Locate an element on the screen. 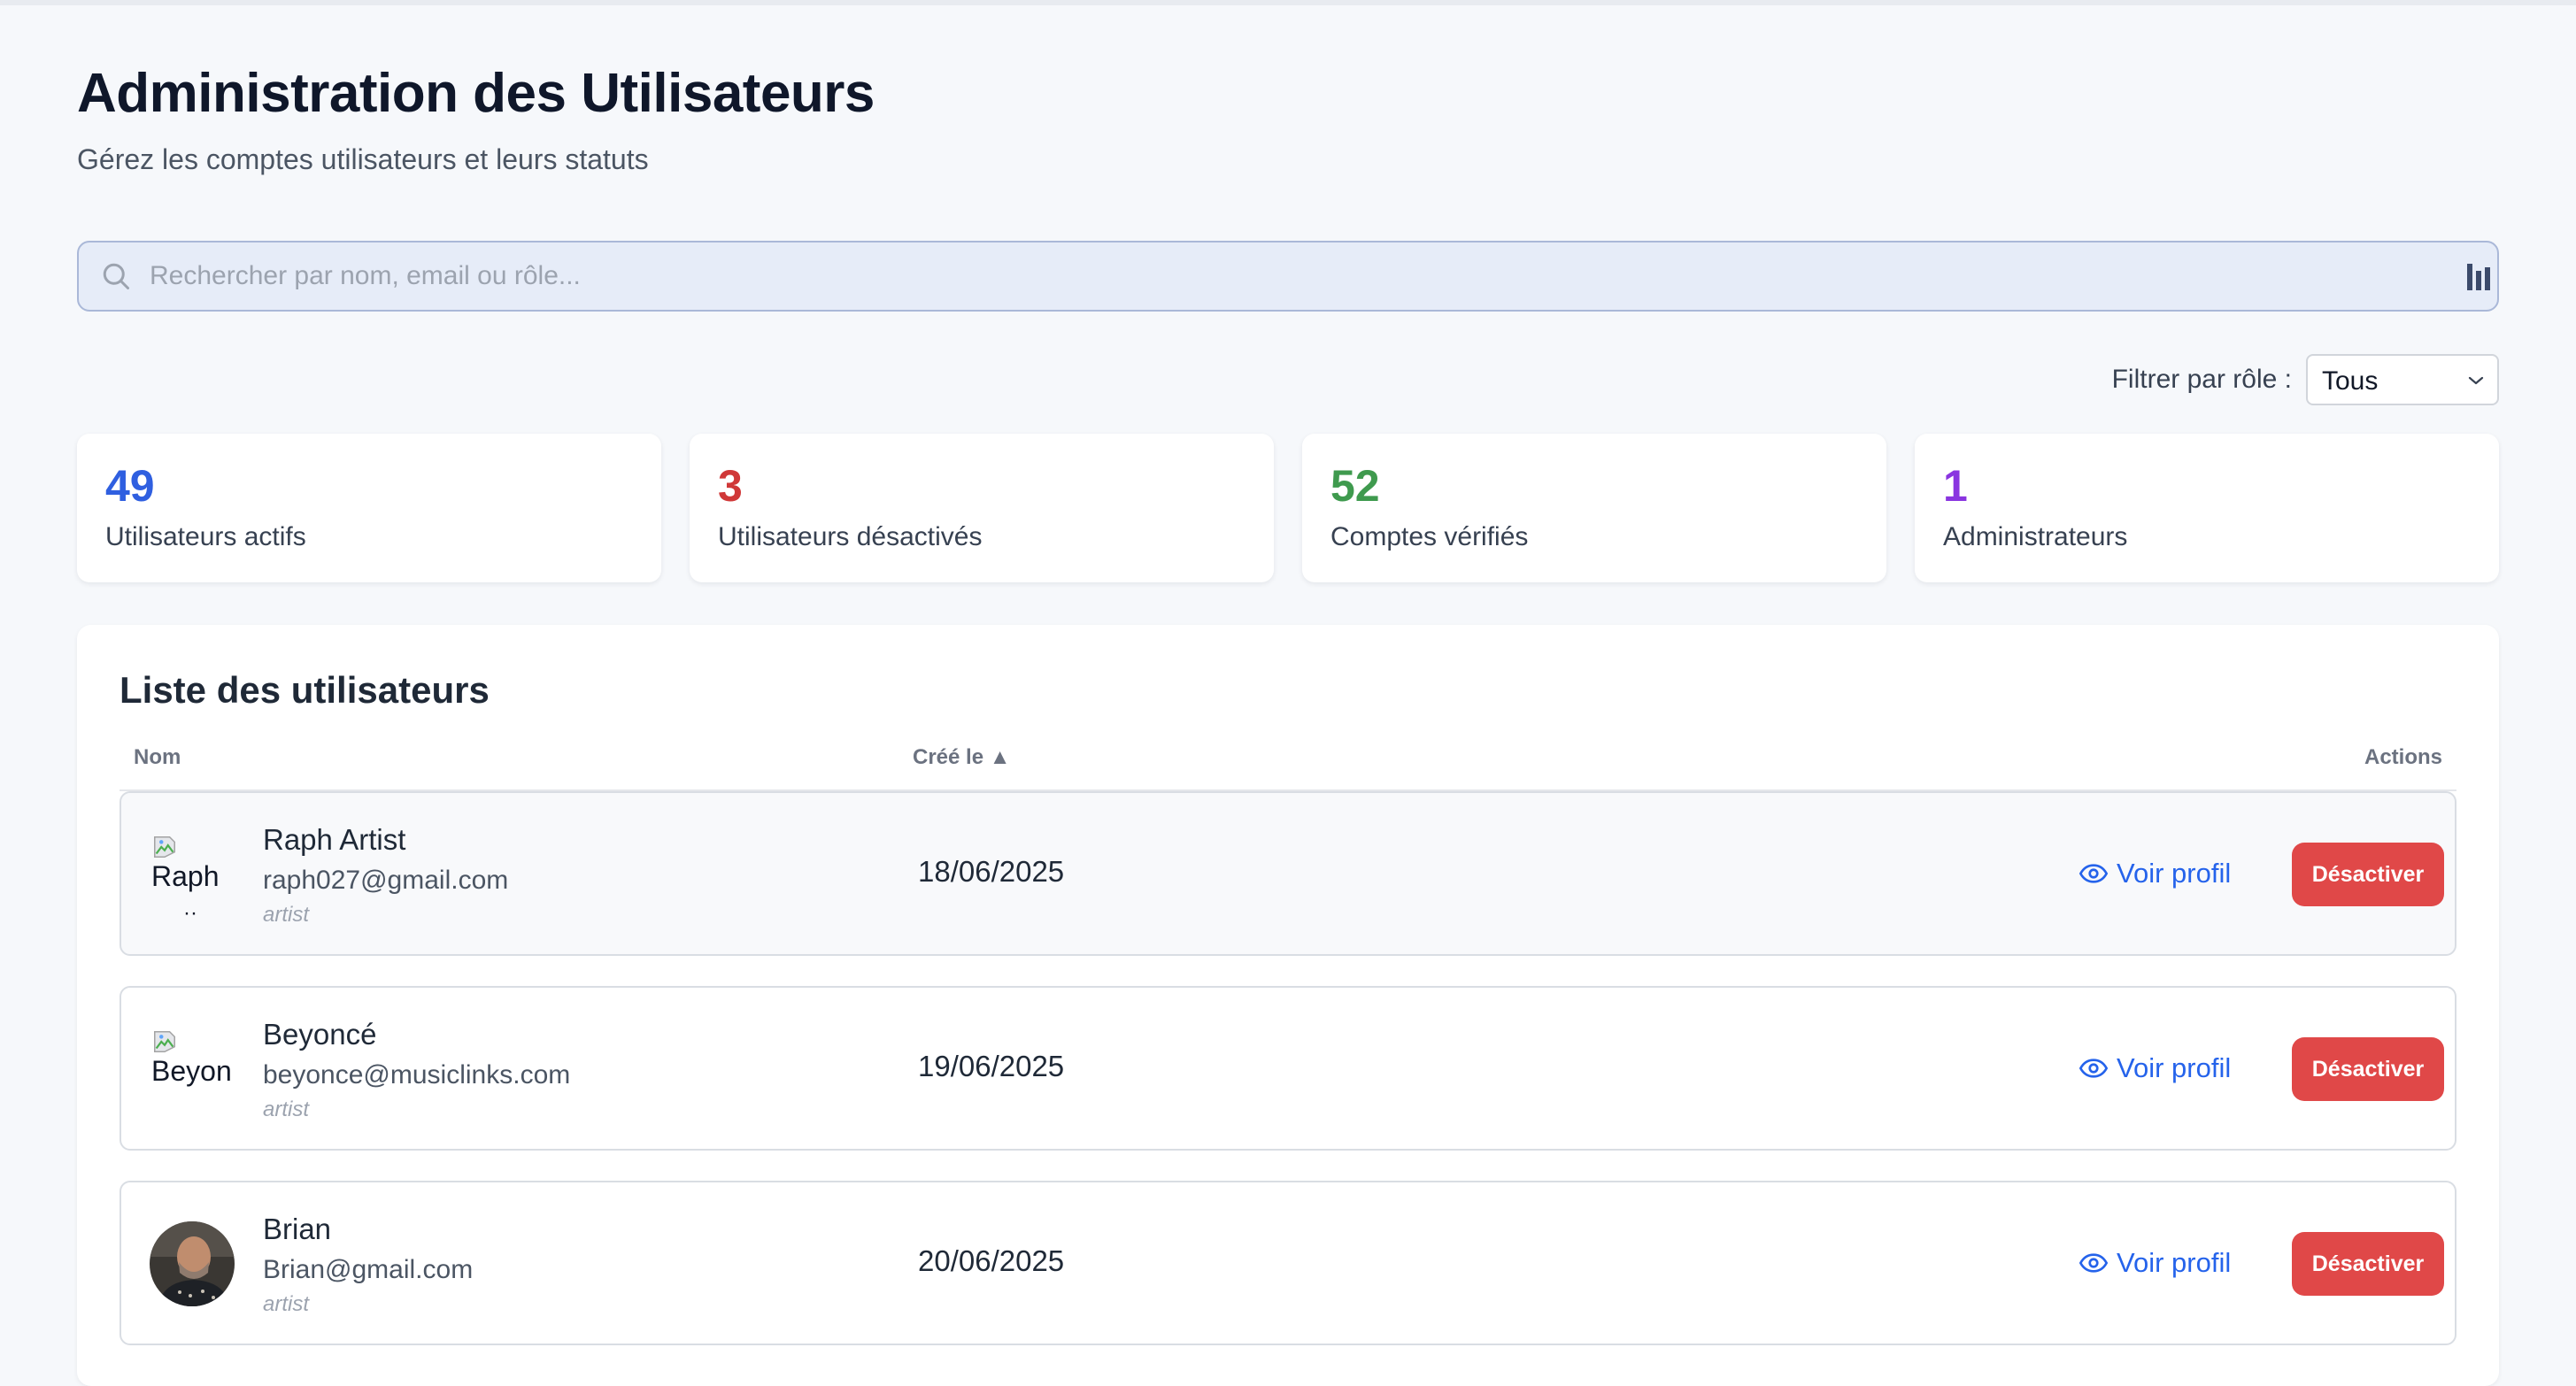  avatar is located at coordinates (192, 1264).